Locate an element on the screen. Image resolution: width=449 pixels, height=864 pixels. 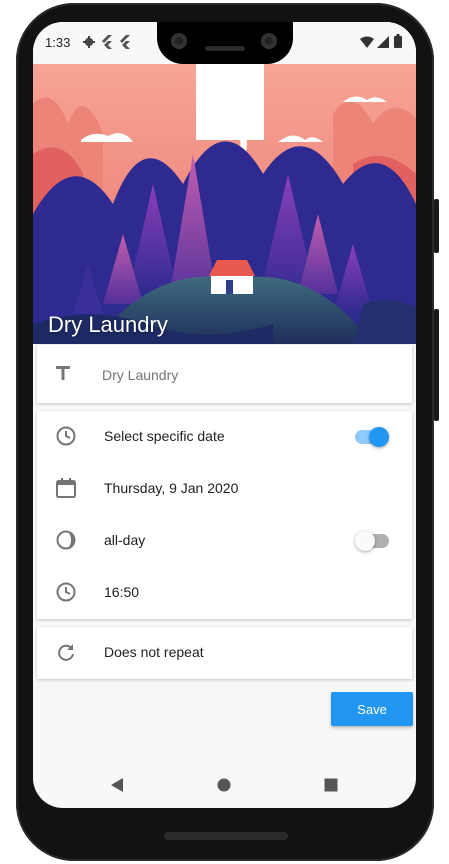
all-day-toggle is located at coordinates (372, 541).